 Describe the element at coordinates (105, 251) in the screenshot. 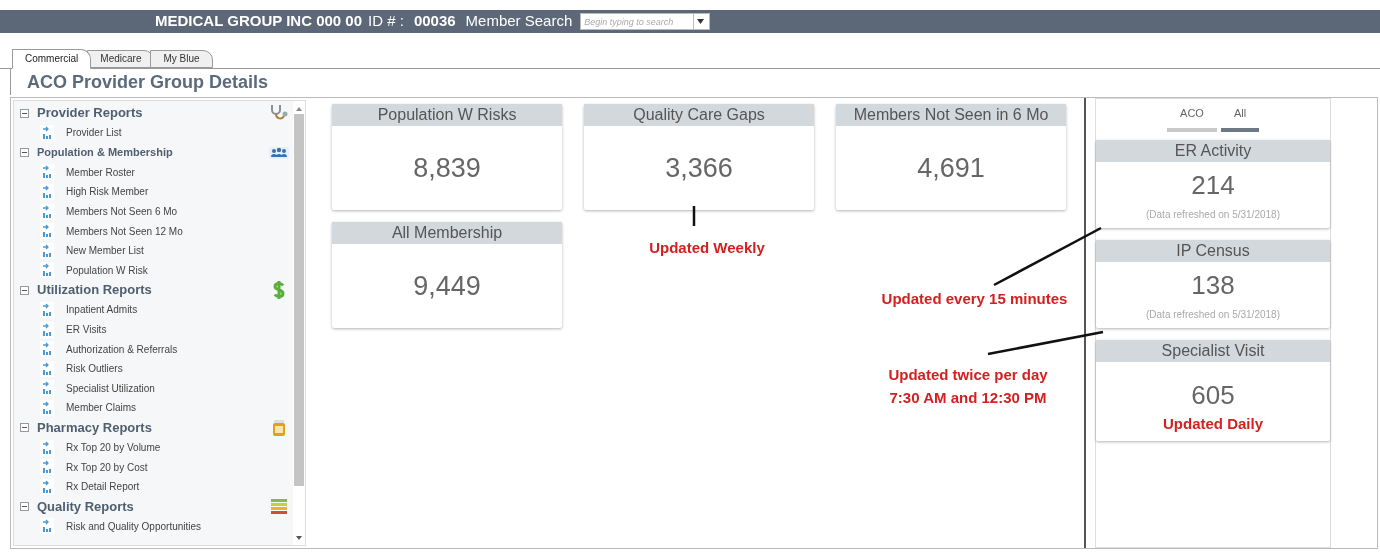

I see `report-link: New Member List` at that location.